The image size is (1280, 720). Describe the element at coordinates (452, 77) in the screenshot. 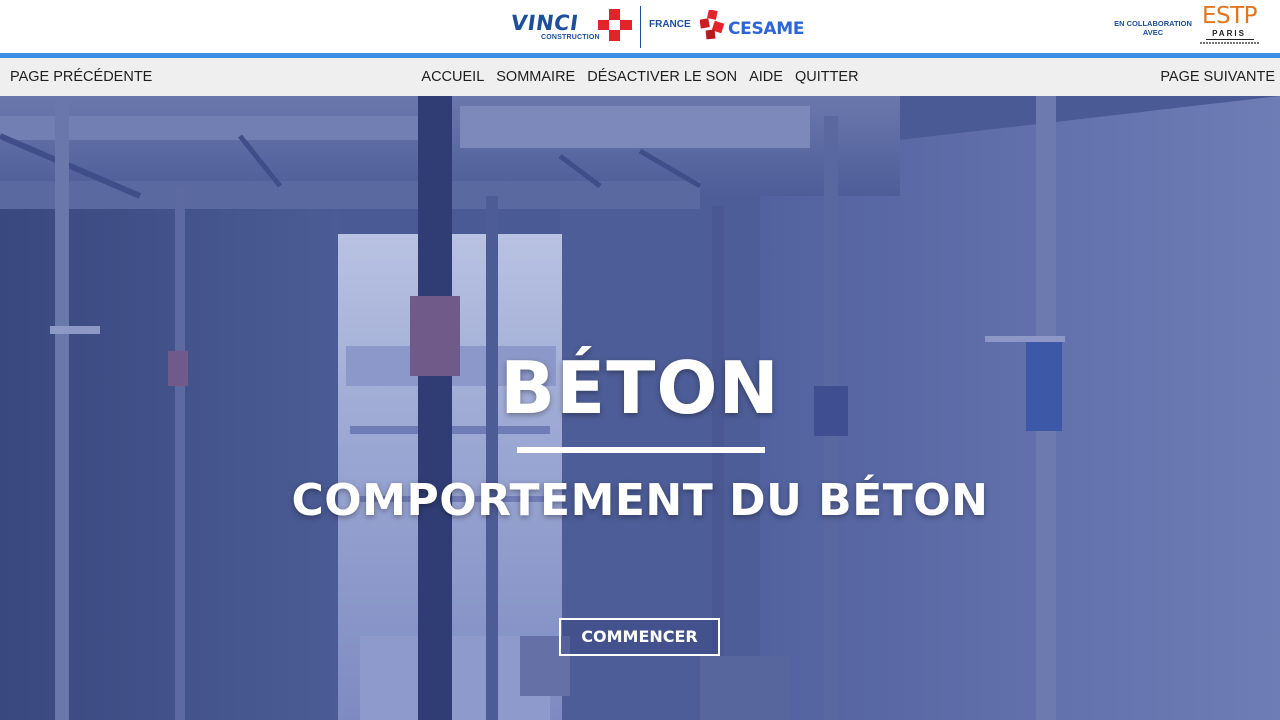

I see `nav-home-link: ACCUEIL` at that location.